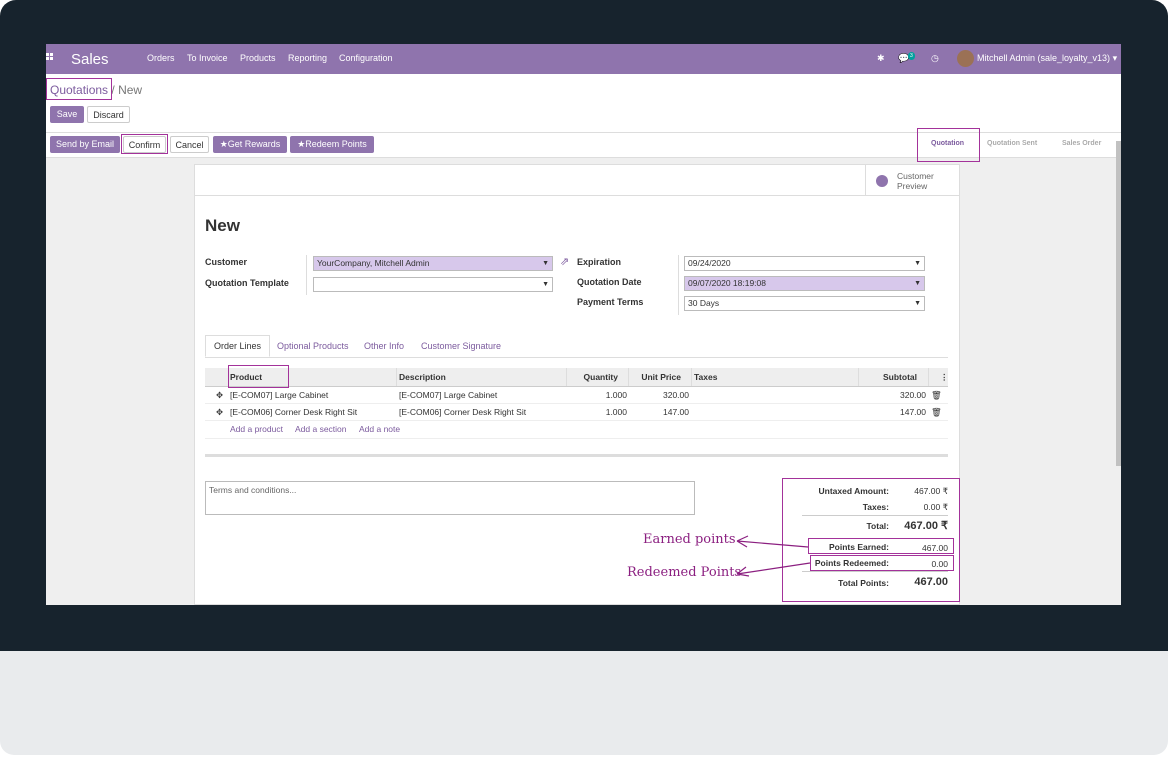  Describe the element at coordinates (610, 302) in the screenshot. I see `payment-terms-label: Payment Terms` at that location.